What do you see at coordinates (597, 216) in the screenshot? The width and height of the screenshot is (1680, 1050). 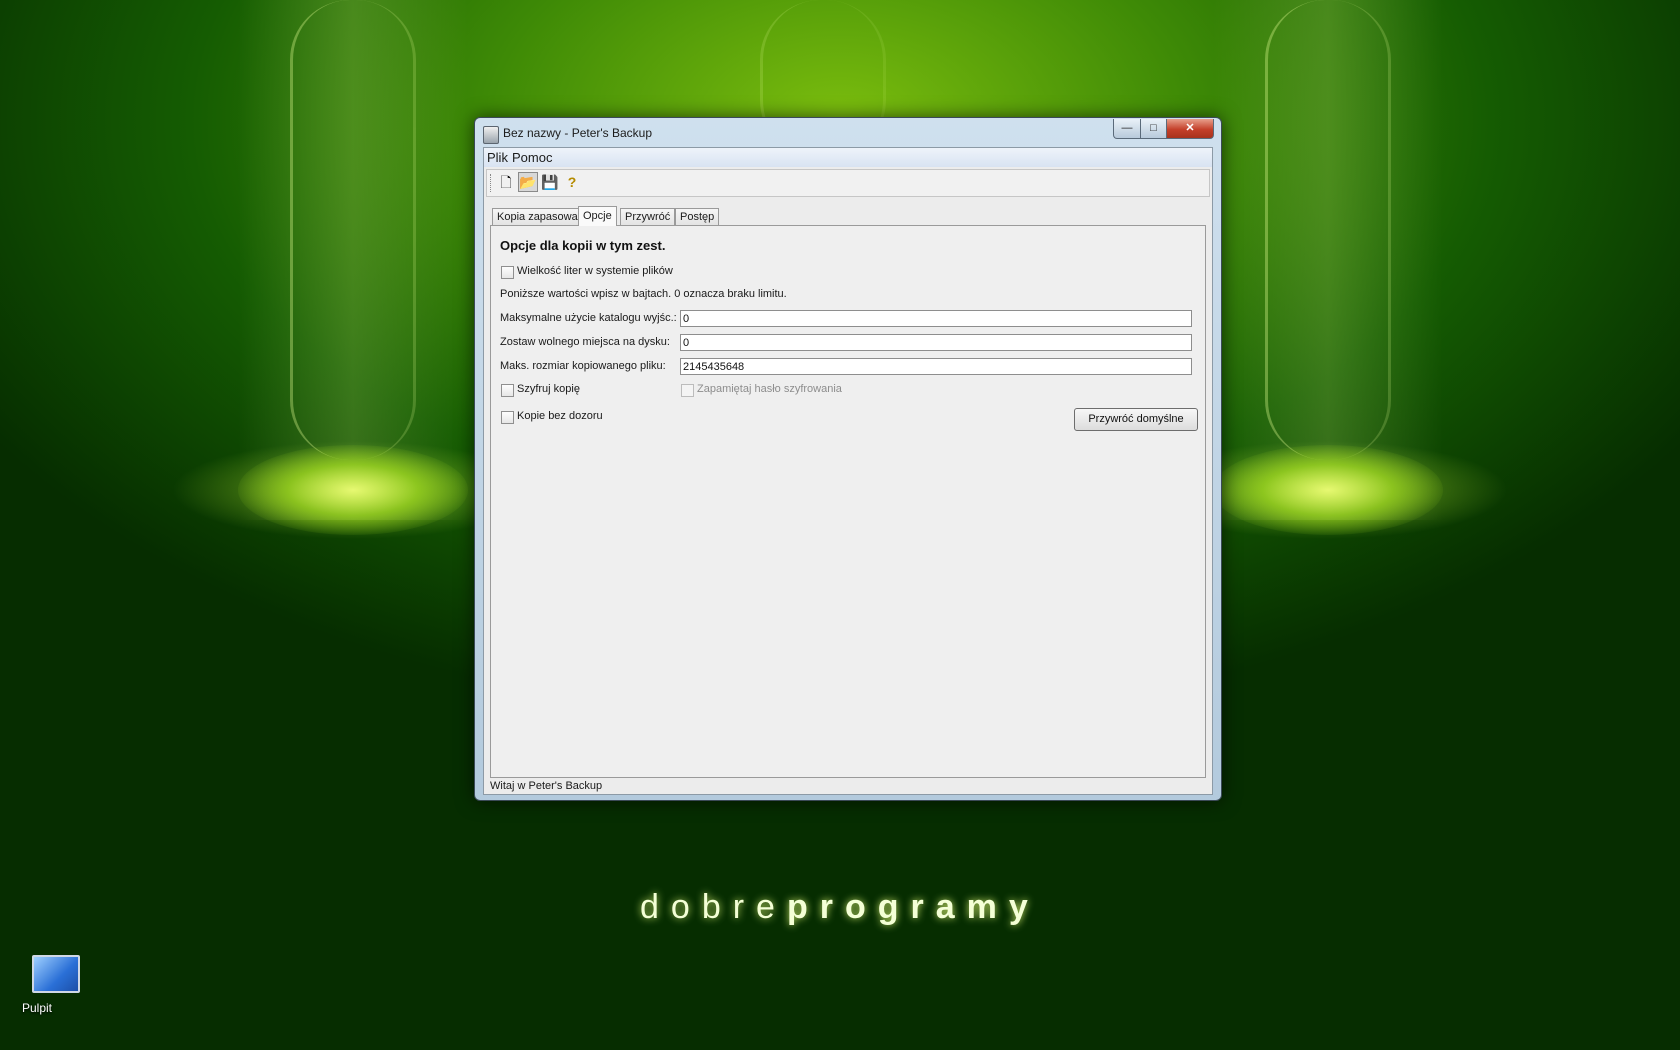 I see `tab-opcje: Opcje` at bounding box center [597, 216].